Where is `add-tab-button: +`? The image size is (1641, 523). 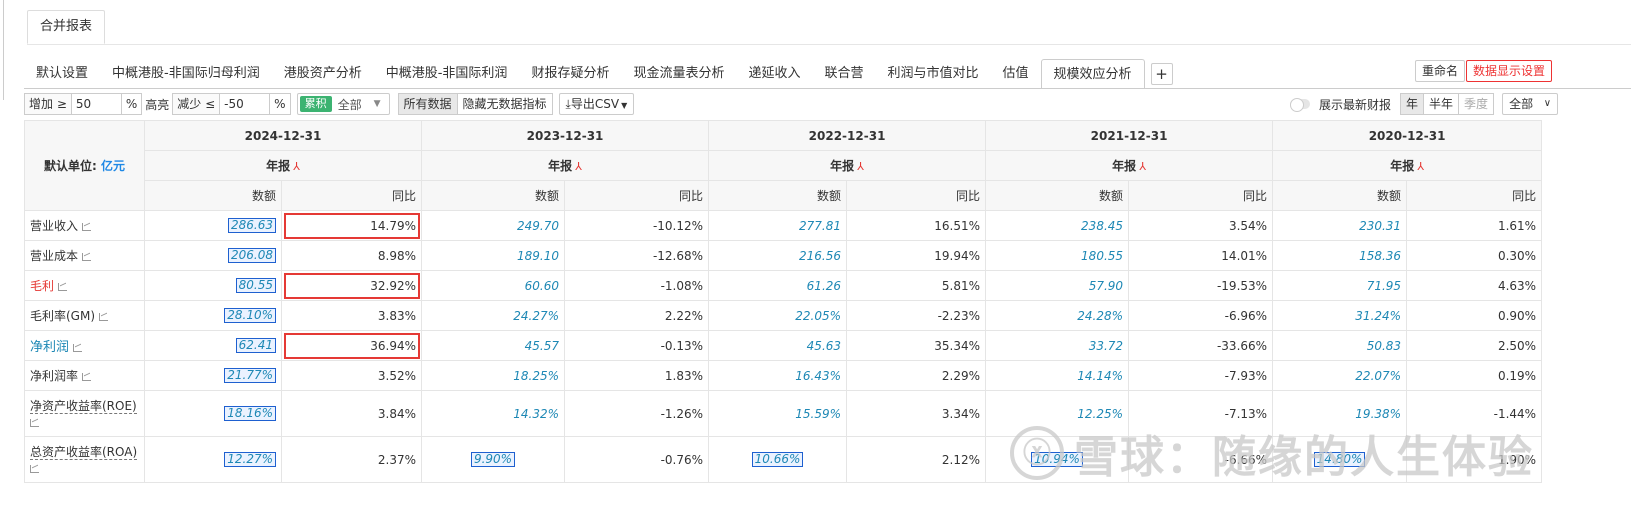 add-tab-button: + is located at coordinates (1161, 74).